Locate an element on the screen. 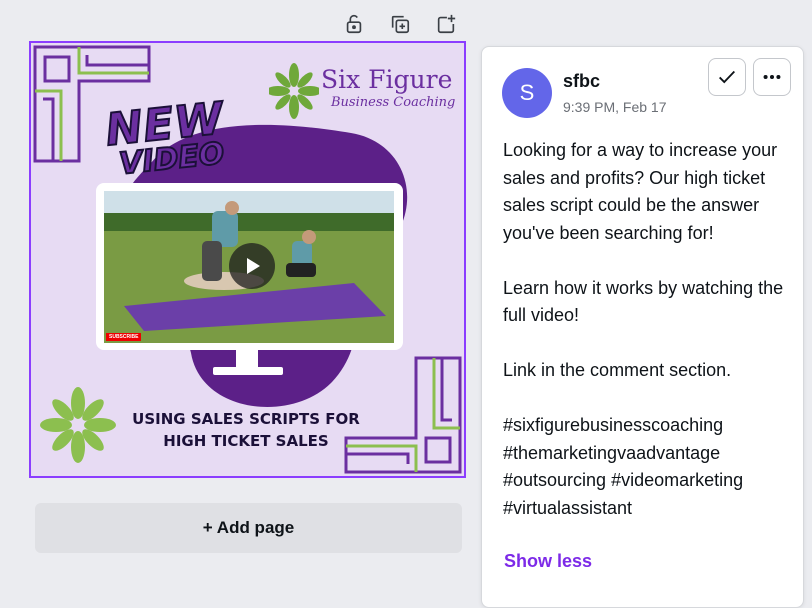 The width and height of the screenshot is (812, 608). play-icon is located at coordinates (253, 266).